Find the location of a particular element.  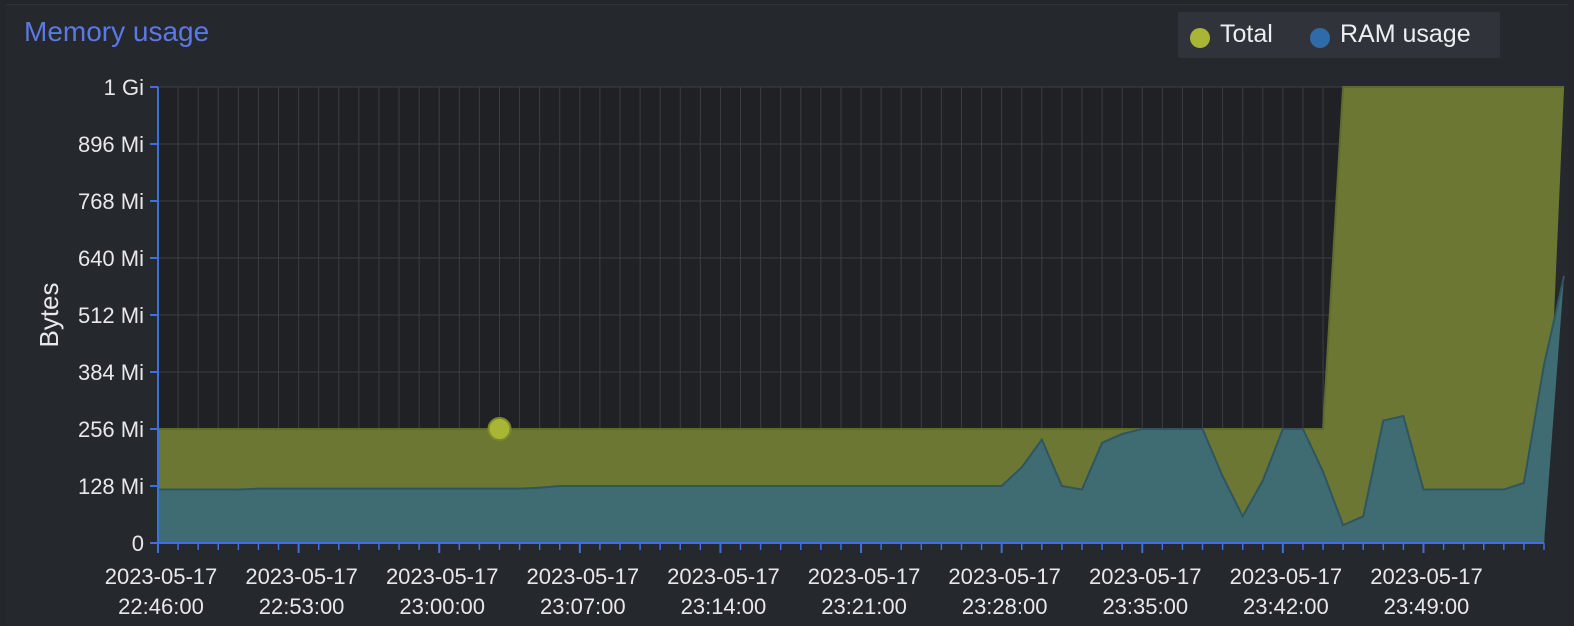

x-tick-label-time: 23:21:00 is located at coordinates (864, 606).